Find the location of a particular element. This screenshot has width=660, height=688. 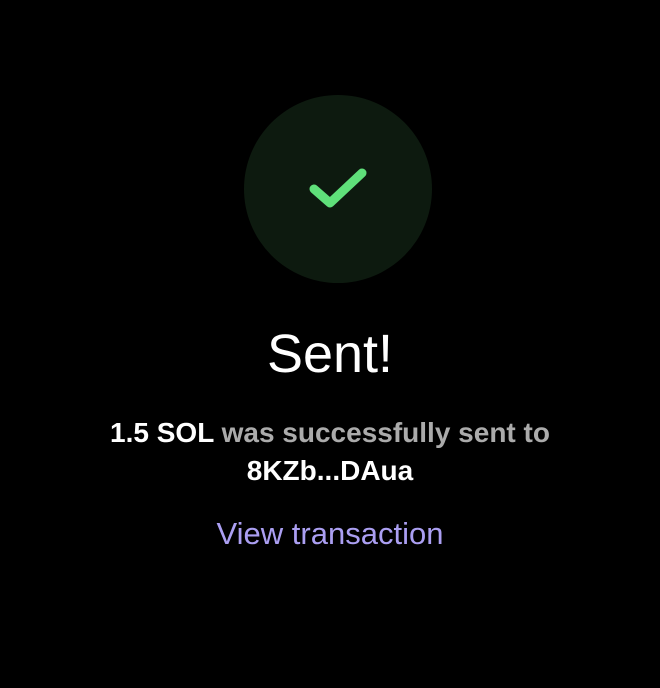

recipient-address: 8KZb...DAua is located at coordinates (330, 470).